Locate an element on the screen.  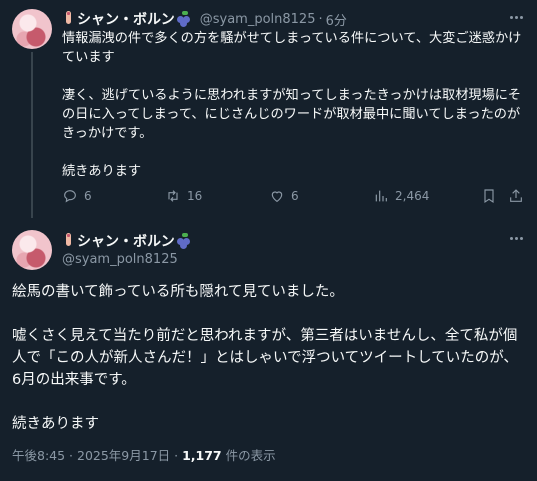
reply-count: 6 is located at coordinates (88, 196).